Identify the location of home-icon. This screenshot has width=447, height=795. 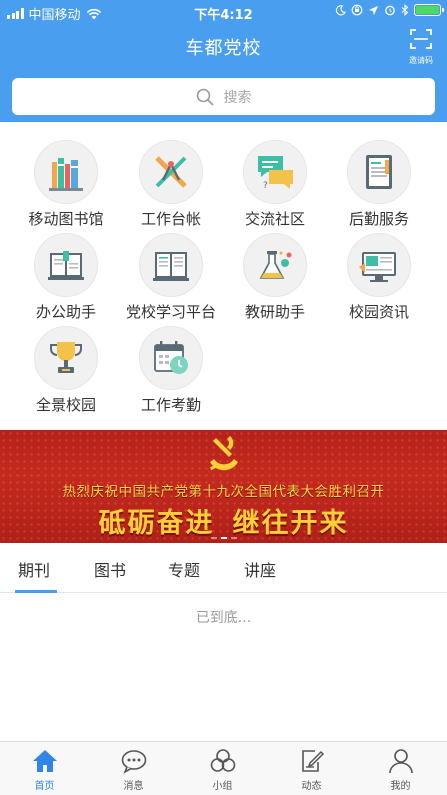
(44, 761).